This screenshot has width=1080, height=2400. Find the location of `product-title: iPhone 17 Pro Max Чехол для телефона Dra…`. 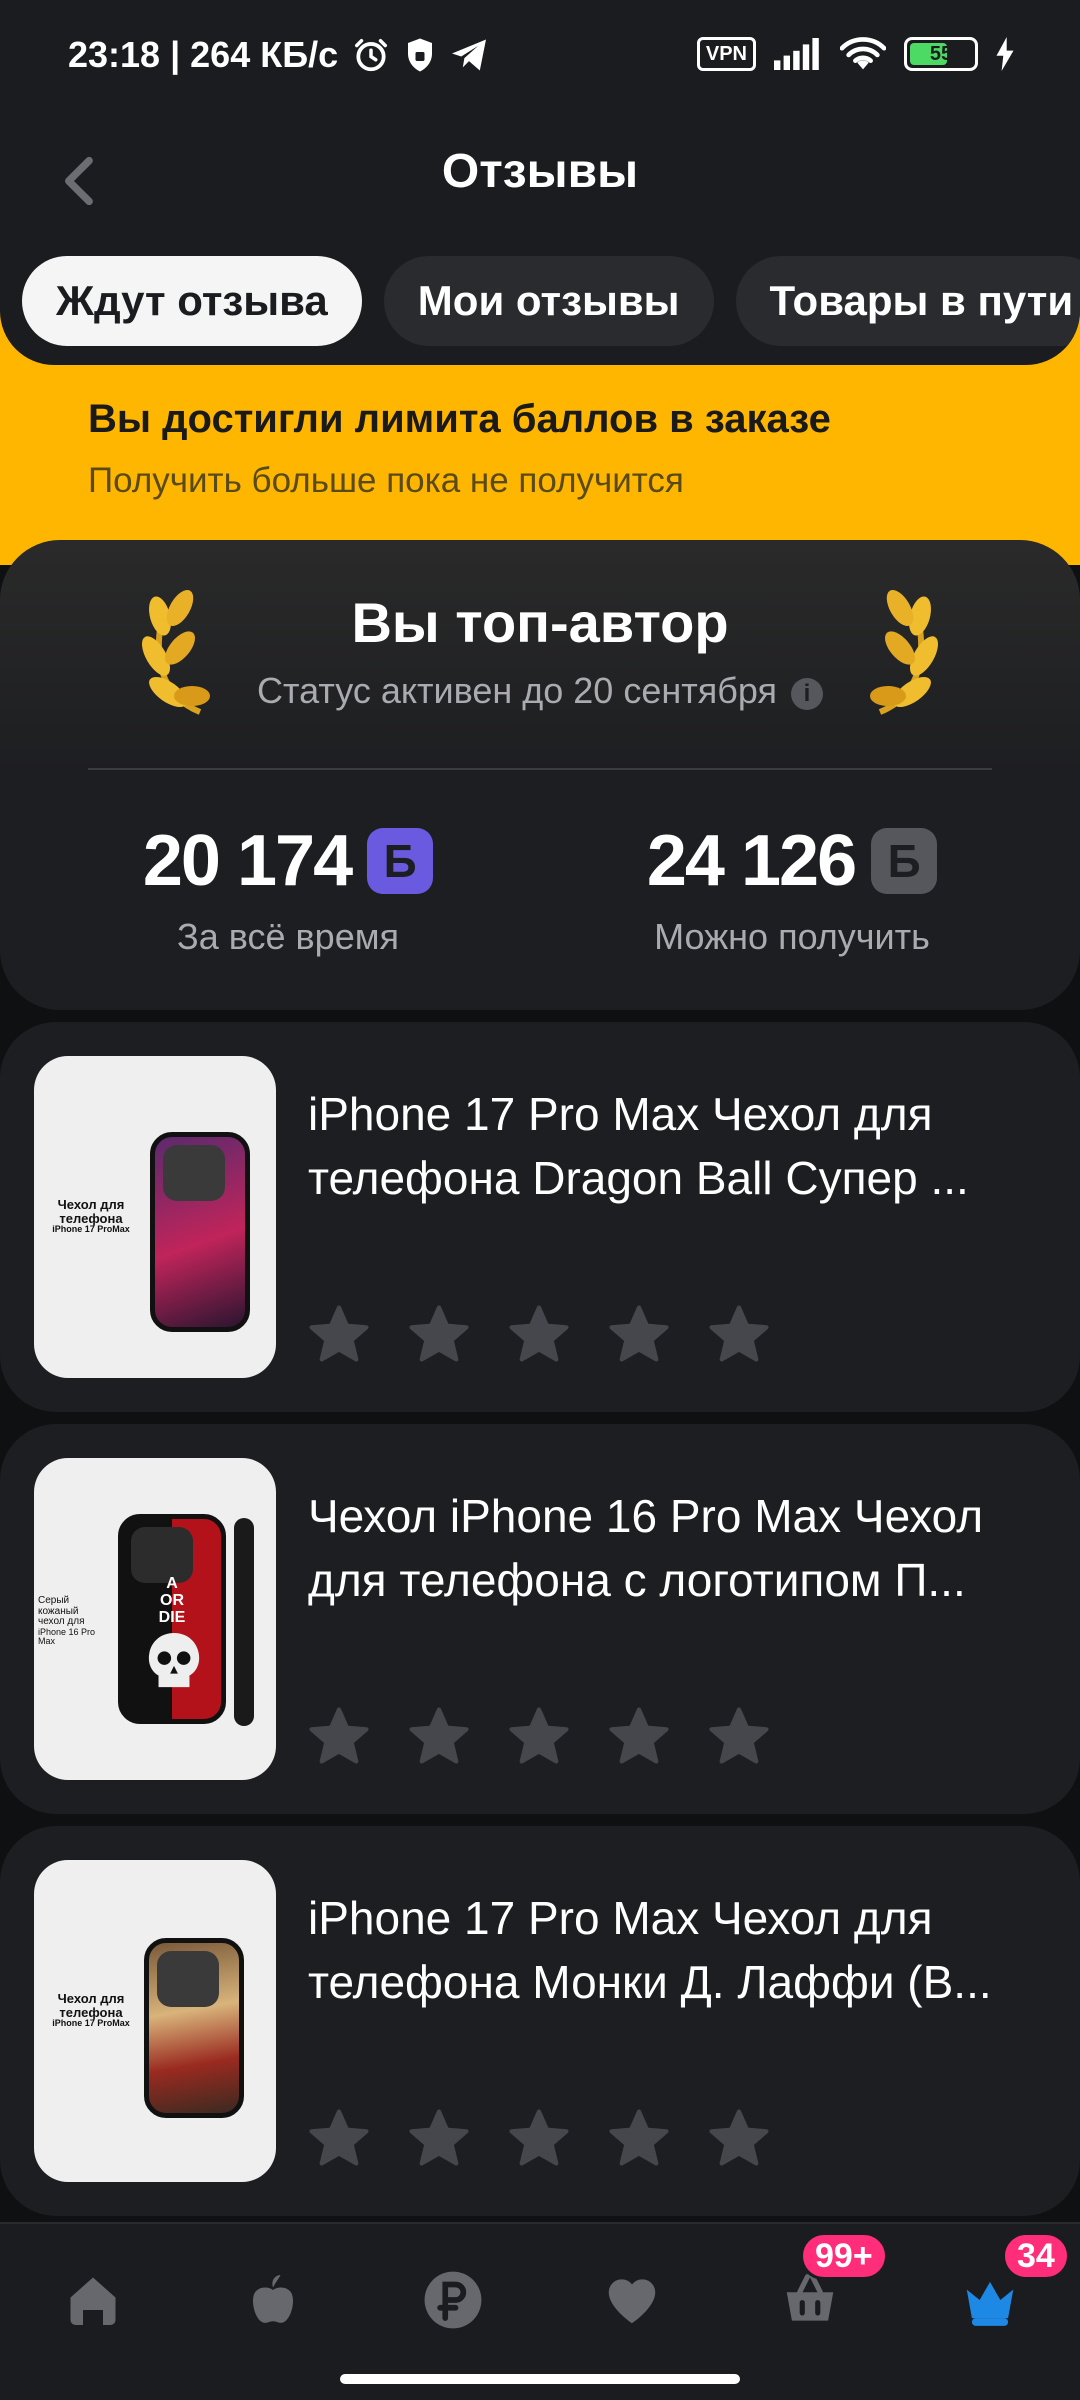

product-title: iPhone 17 Pro Max Чехол для телефона Dra… is located at coordinates (678, 1146).